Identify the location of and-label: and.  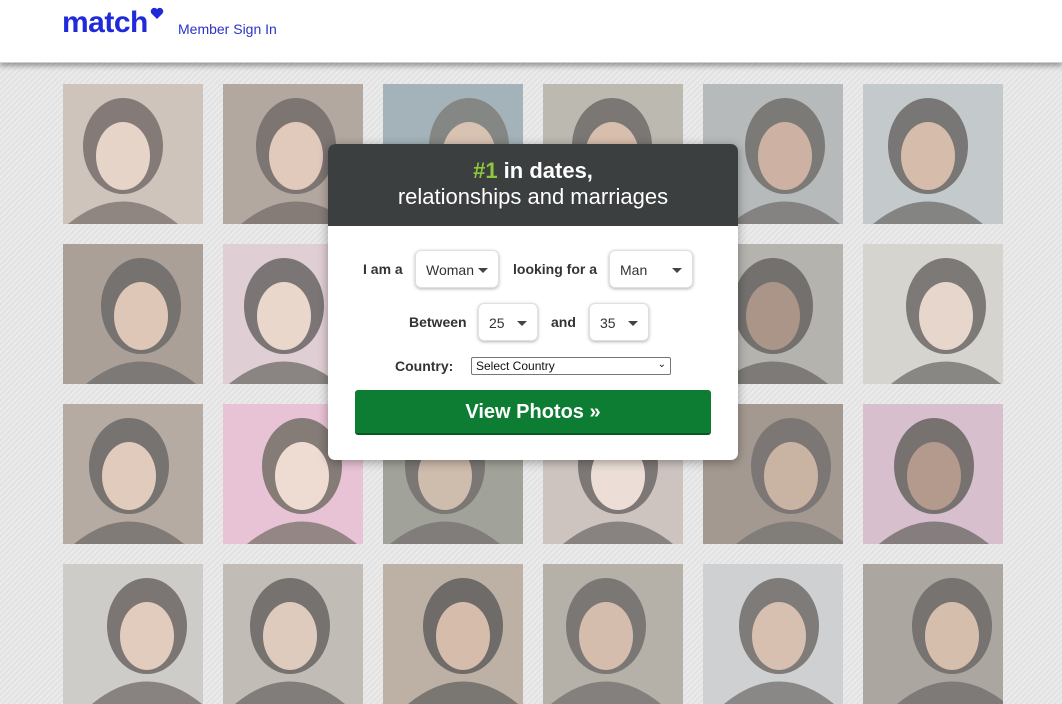
(563, 322).